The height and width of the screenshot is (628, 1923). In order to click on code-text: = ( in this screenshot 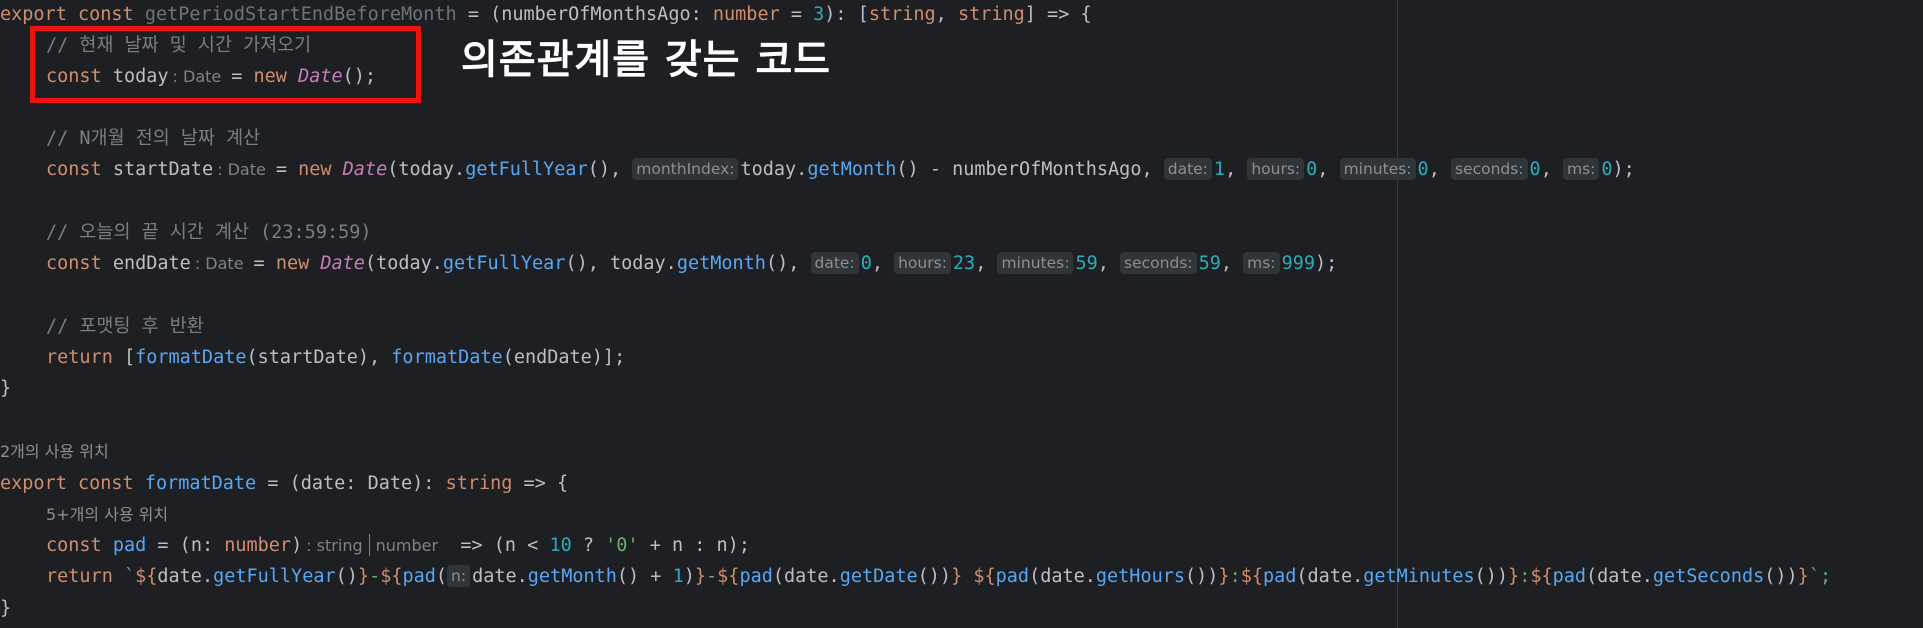, I will do `click(479, 14)`.